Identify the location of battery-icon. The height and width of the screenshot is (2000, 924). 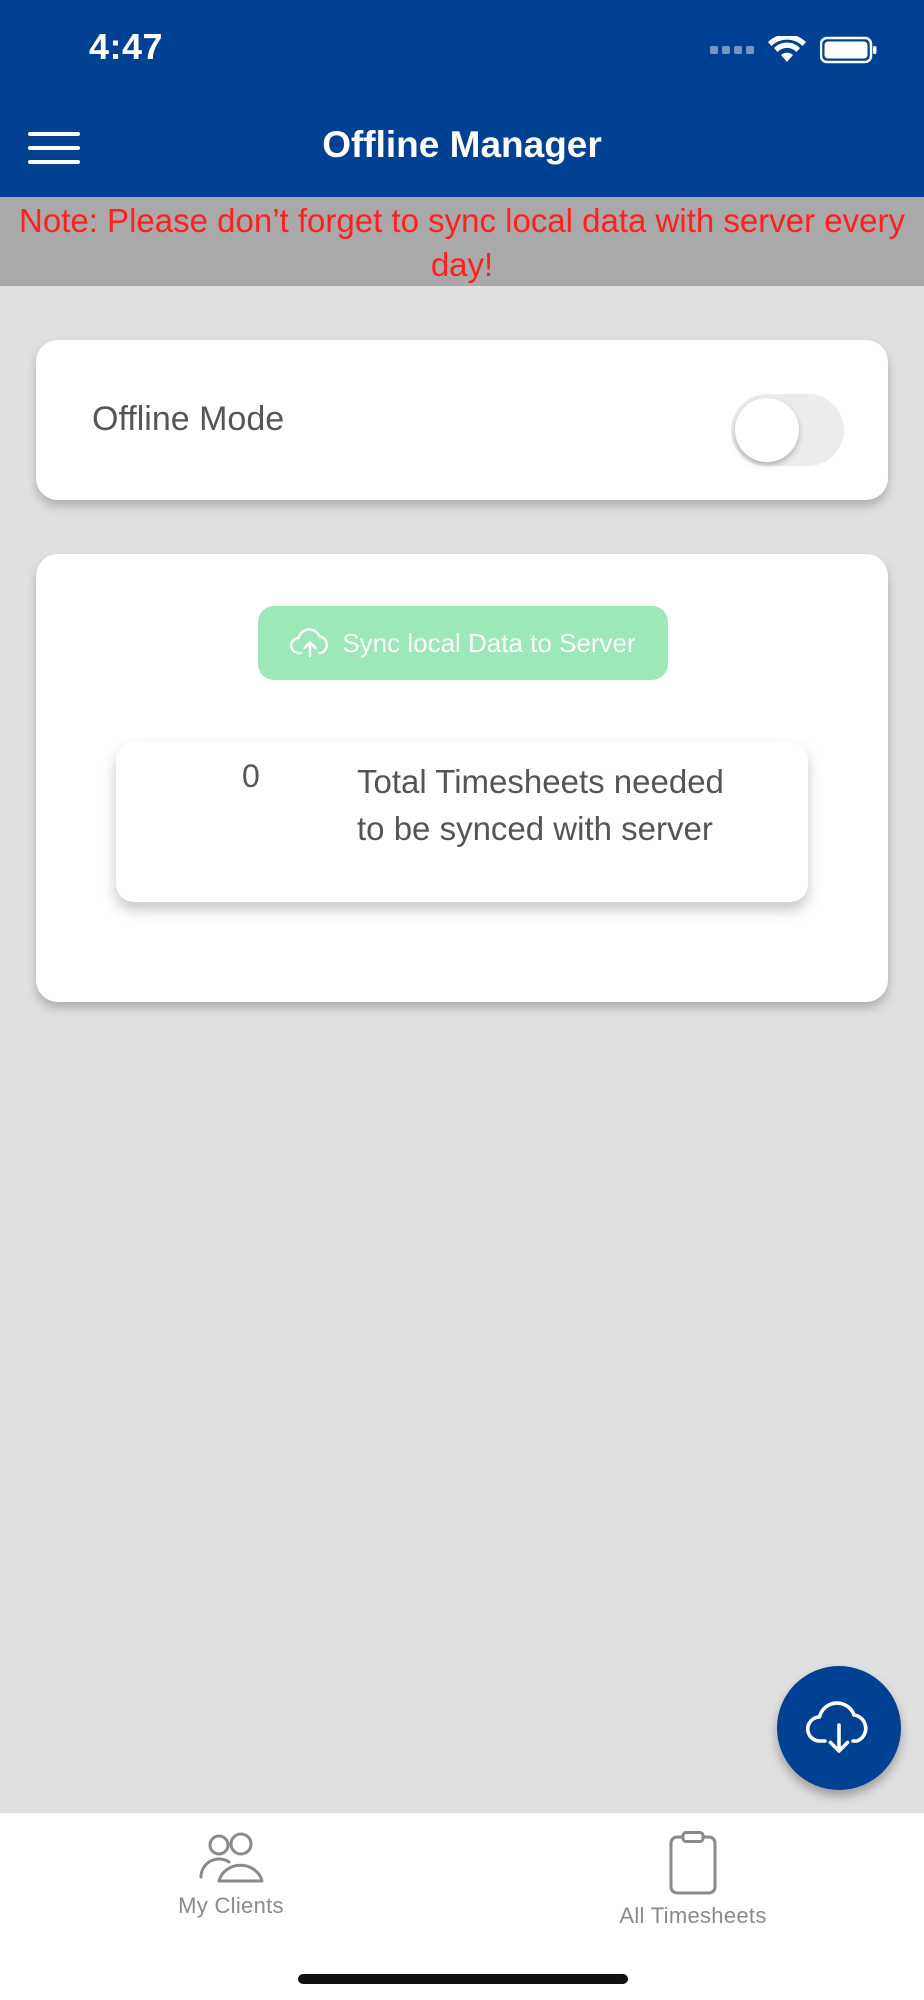
(848, 50).